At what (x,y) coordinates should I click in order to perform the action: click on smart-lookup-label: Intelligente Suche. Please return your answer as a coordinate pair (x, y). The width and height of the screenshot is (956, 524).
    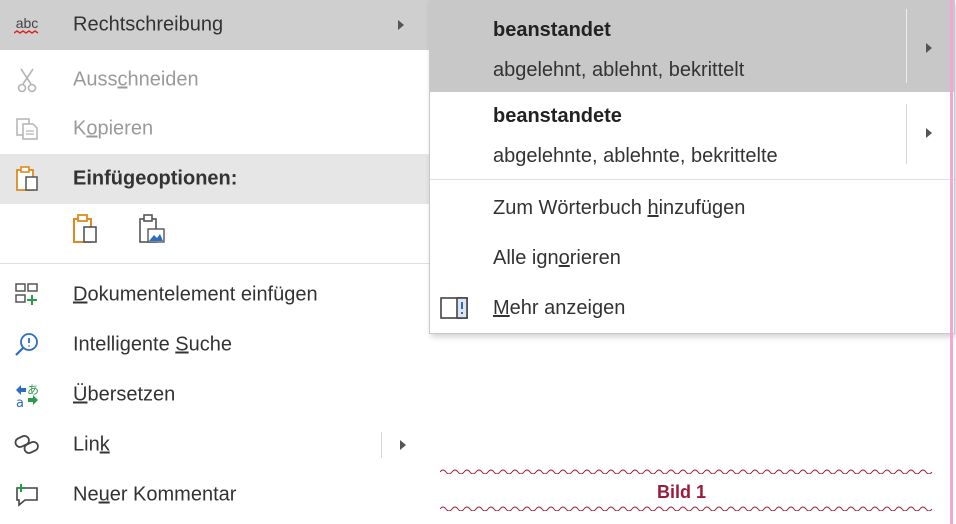
    Looking at the image, I should click on (153, 344).